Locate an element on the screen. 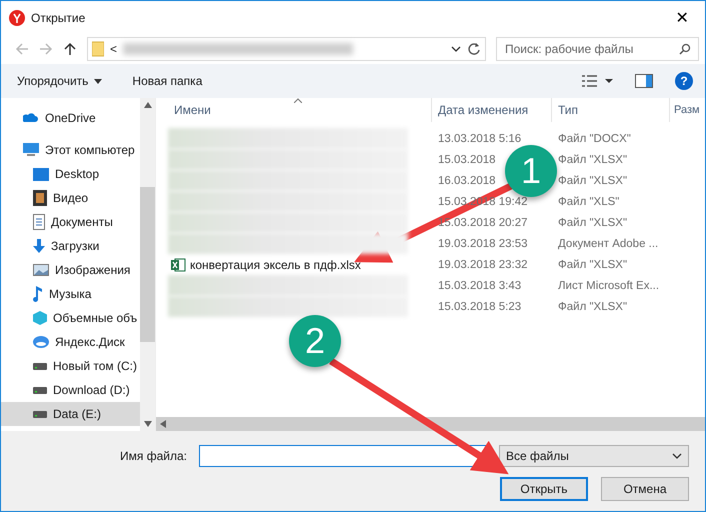 The height and width of the screenshot is (512, 706). step-number: 2 is located at coordinates (315, 341).